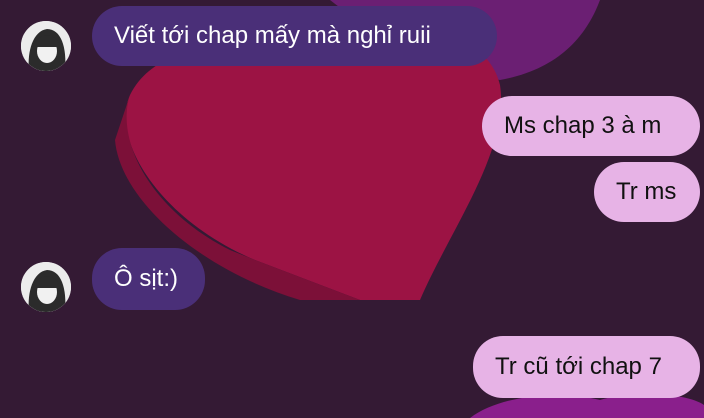 The image size is (704, 418). I want to click on incoming-message-bubble: Viết tới chap mấy mà nghỉ ruii, so click(294, 36).